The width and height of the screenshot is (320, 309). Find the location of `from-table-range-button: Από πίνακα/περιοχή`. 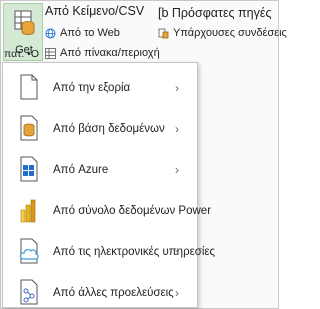

from-table-range-button: Από πίνακα/περιοχή is located at coordinates (102, 53).